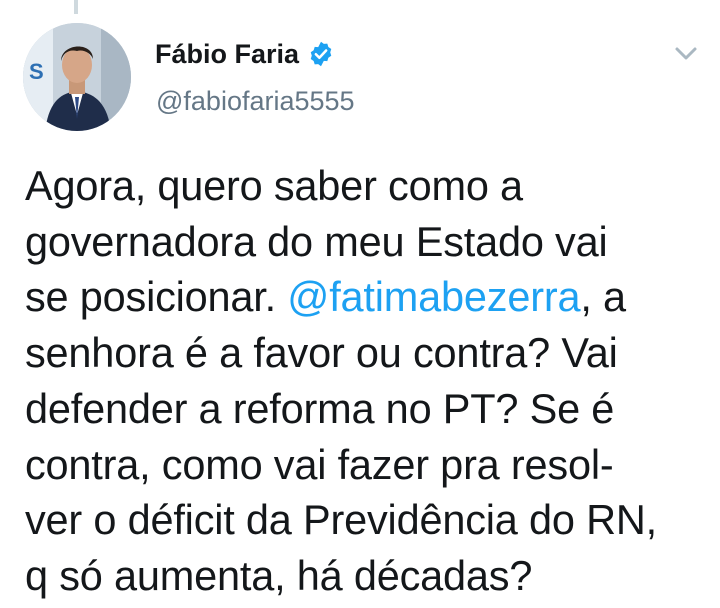 The image size is (720, 608). What do you see at coordinates (321, 54) in the screenshot?
I see `verified-badge-icon` at bounding box center [321, 54].